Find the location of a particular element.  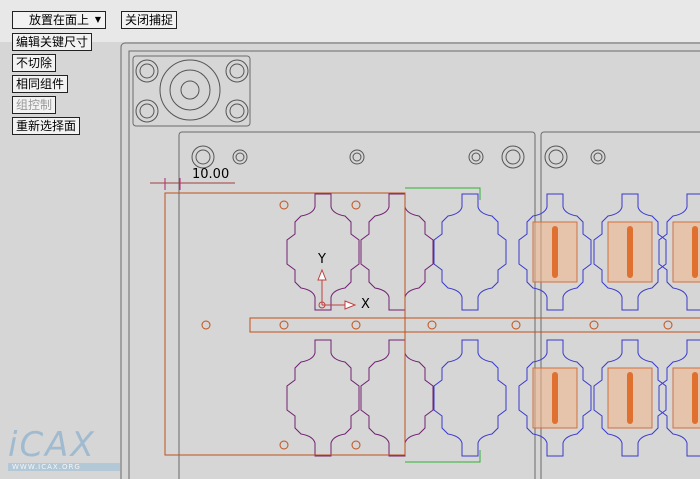

edit-key-dims-button: 编辑关键尺寸 is located at coordinates (52, 42).